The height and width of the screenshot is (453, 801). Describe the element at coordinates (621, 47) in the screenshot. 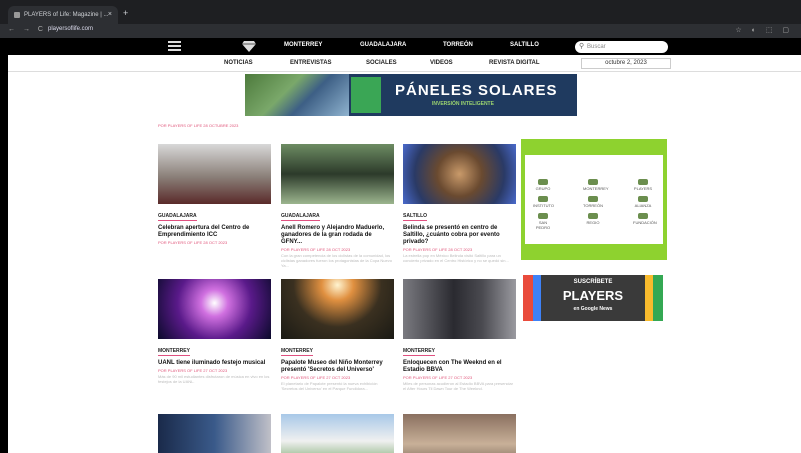

I see `search-input: ⚲ Buscar` at that location.